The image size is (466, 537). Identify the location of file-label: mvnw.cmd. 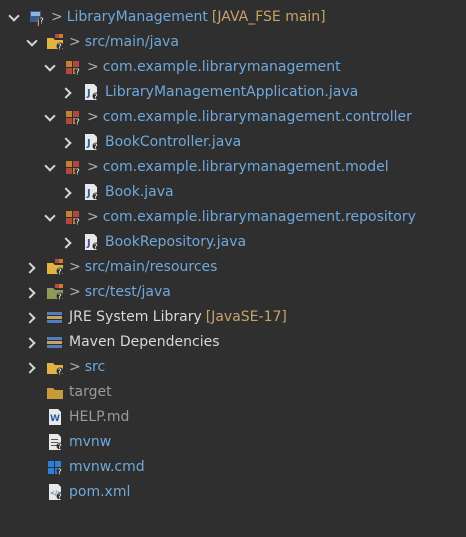
(107, 466).